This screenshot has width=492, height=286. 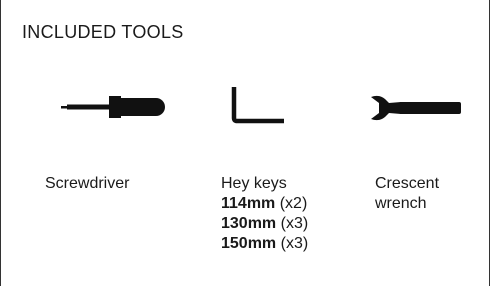 What do you see at coordinates (254, 183) in the screenshot?
I see `hex-keys-name: Hey keys` at bounding box center [254, 183].